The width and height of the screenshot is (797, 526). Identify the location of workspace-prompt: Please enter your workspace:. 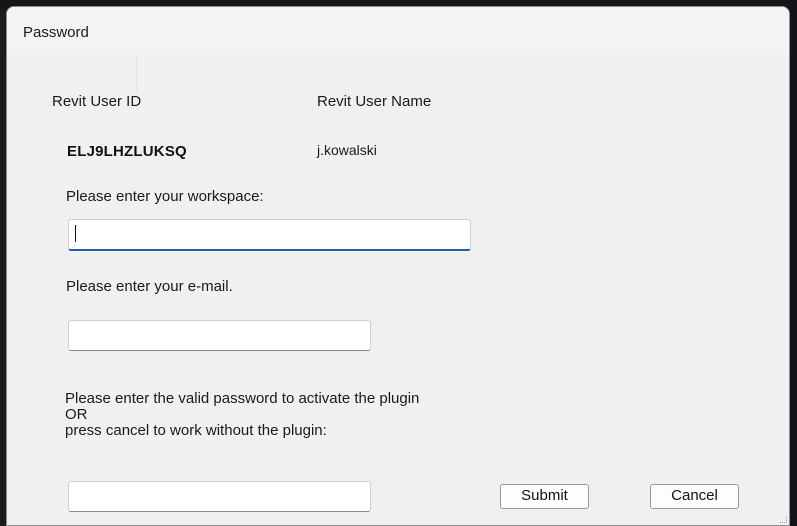
(165, 196).